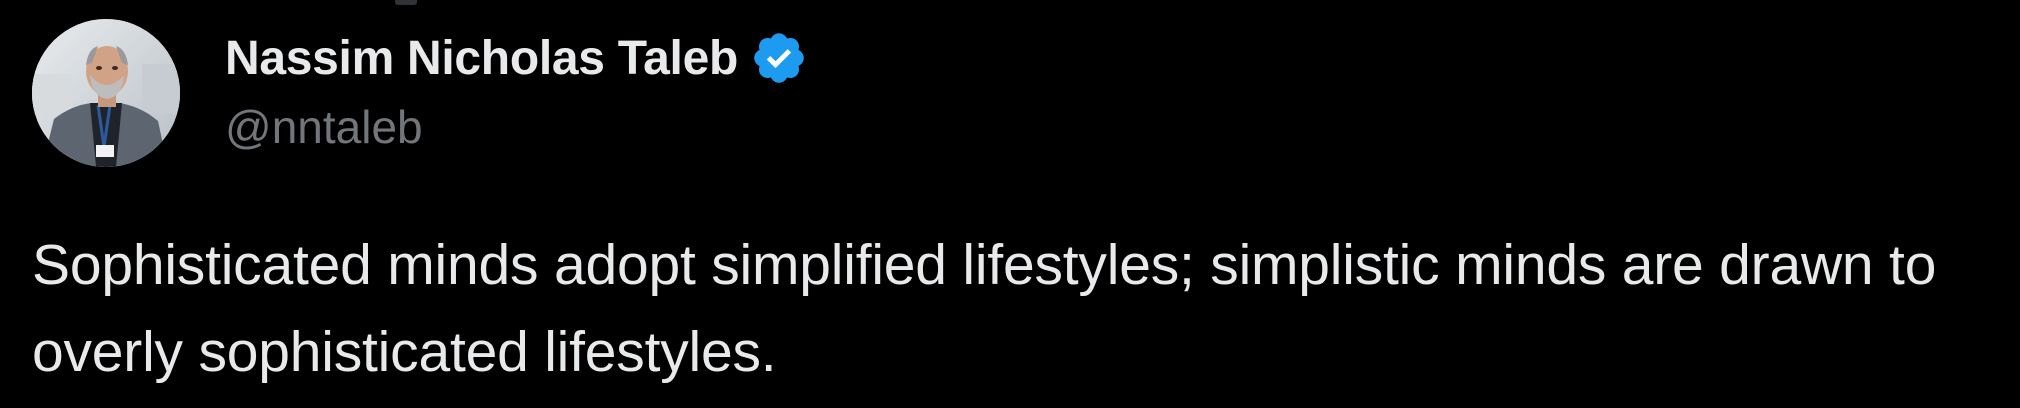 This screenshot has width=2020, height=408. I want to click on verified-badge-icon, so click(779, 58).